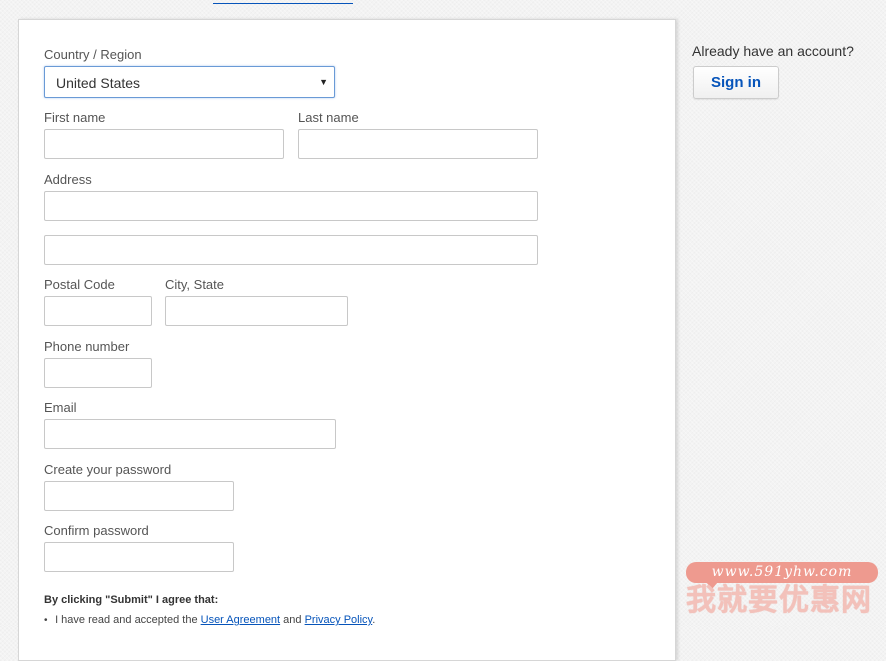 This screenshot has width=886, height=661. Describe the element at coordinates (96, 530) in the screenshot. I see `confirm-password-label: Confirm password` at that location.